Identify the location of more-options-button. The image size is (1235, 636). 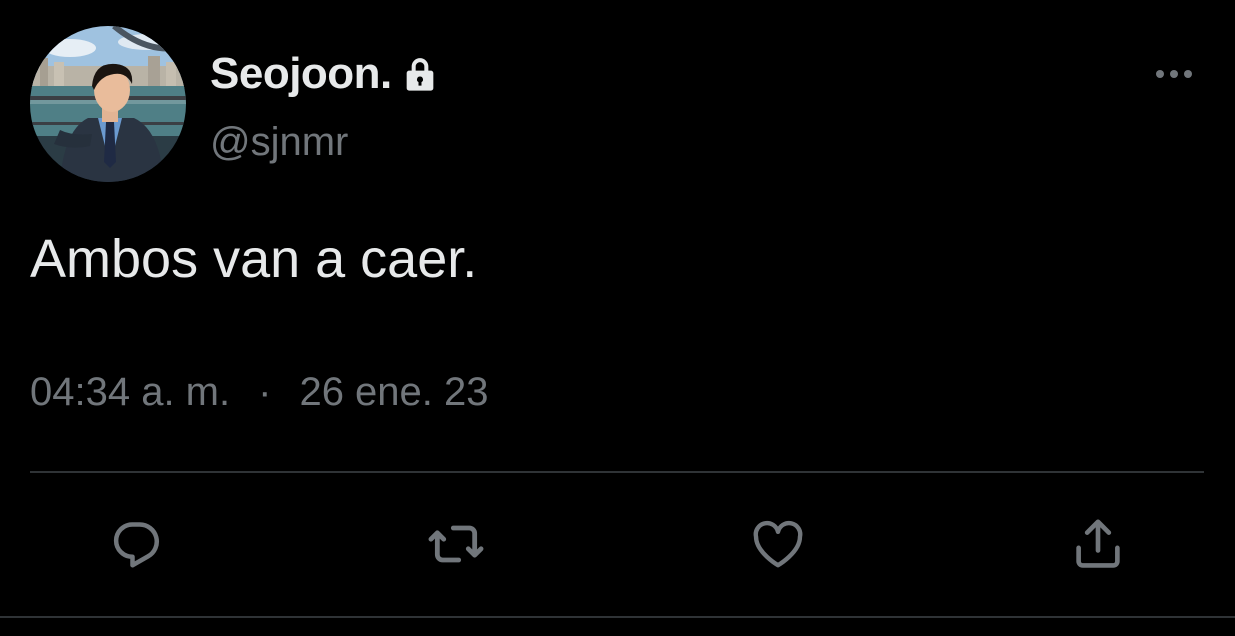
(1174, 74).